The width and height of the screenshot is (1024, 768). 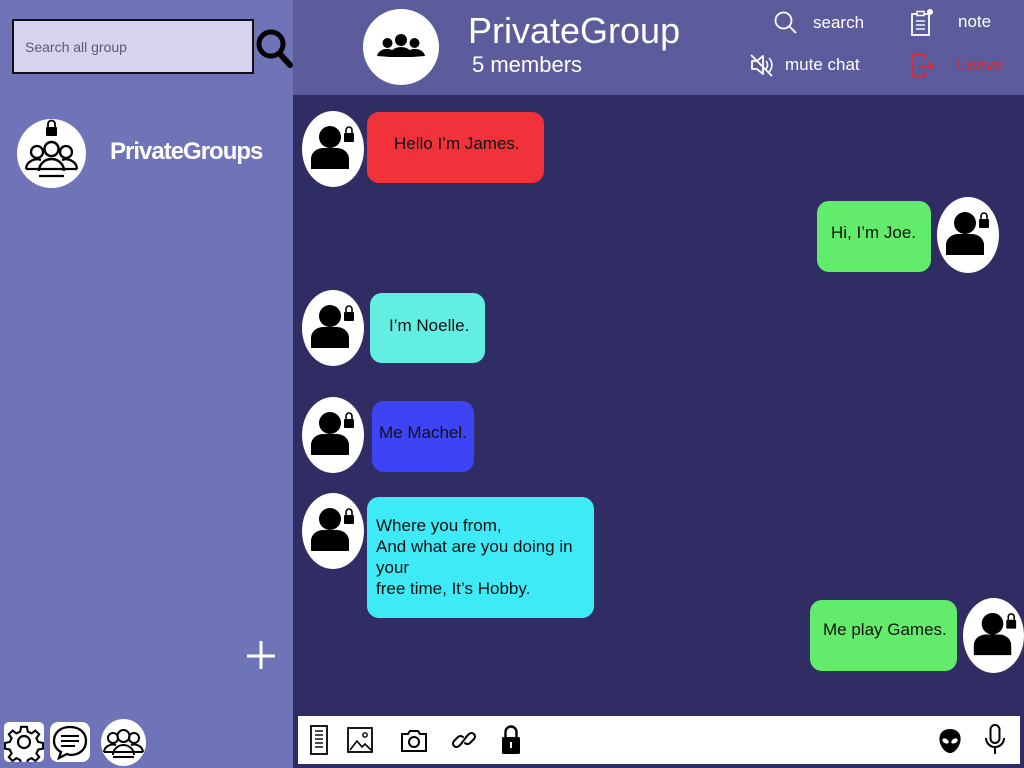 I want to click on leave-label: Leave, so click(x=980, y=64).